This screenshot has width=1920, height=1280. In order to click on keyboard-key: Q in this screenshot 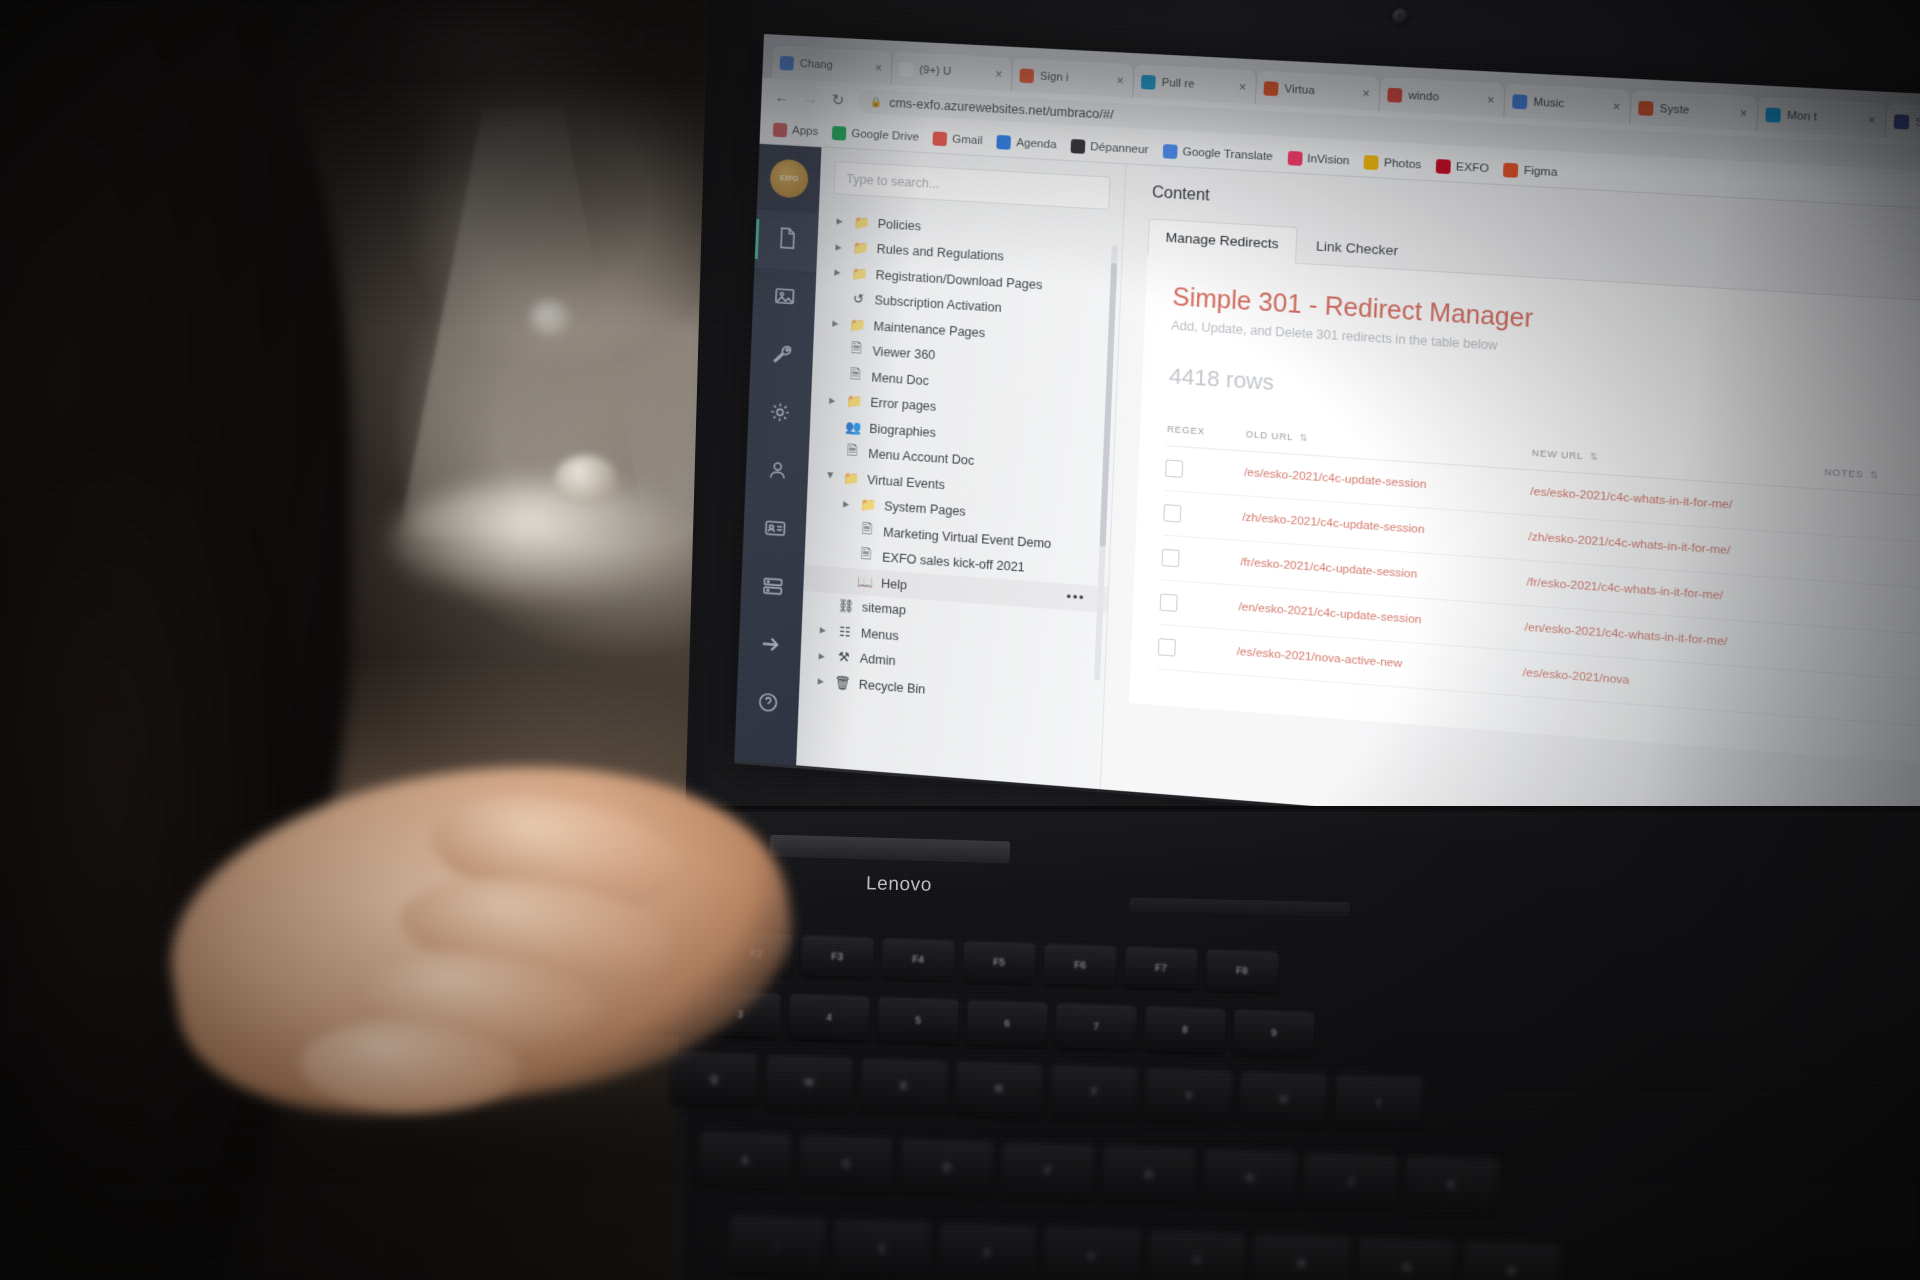, I will do `click(714, 1079)`.